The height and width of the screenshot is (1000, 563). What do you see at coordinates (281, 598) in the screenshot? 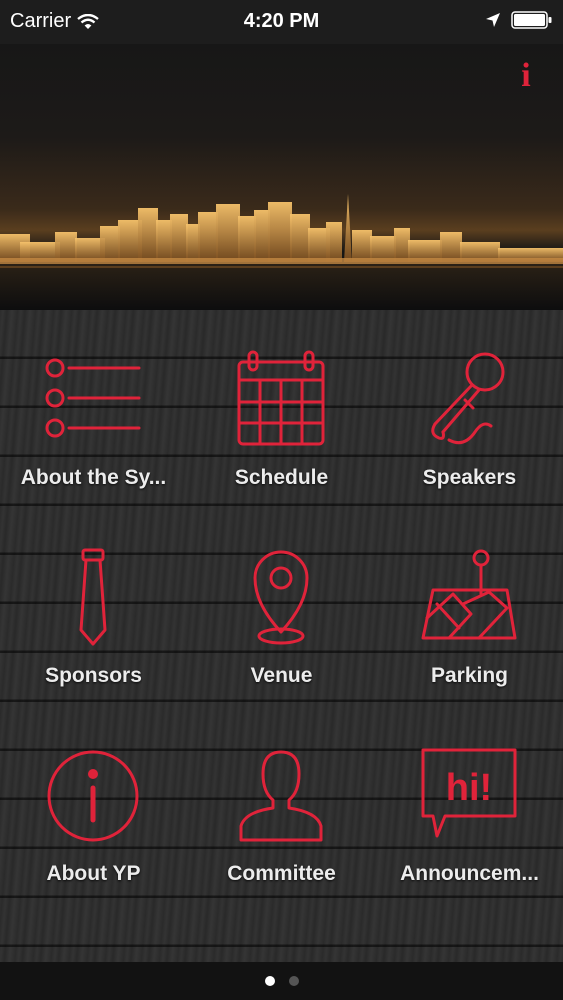
I see `location-pin-icon` at bounding box center [281, 598].